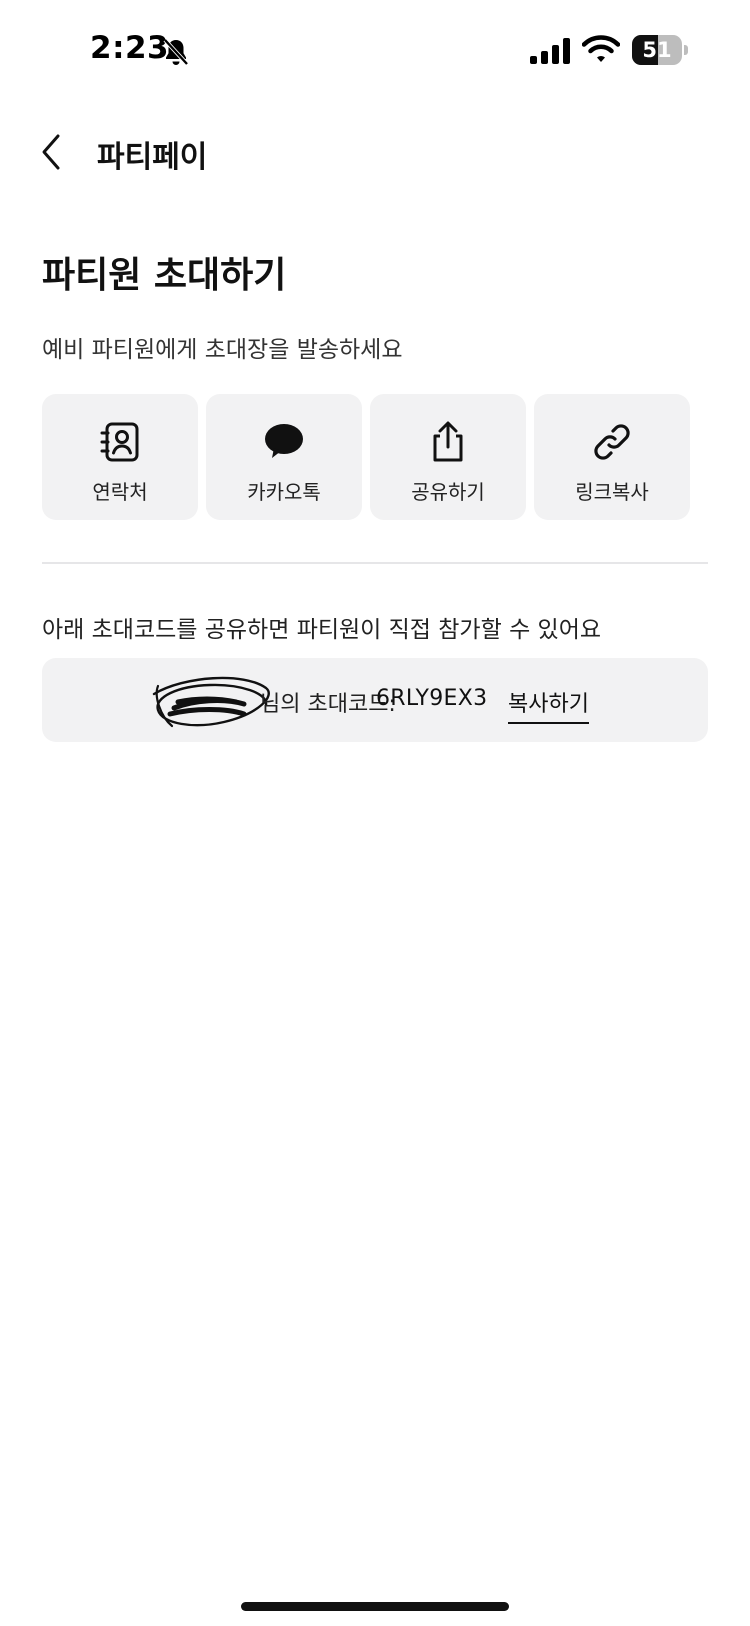 Image resolution: width=750 pixels, height=1626 pixels. What do you see at coordinates (551, 51) in the screenshot?
I see `signal-icon` at bounding box center [551, 51].